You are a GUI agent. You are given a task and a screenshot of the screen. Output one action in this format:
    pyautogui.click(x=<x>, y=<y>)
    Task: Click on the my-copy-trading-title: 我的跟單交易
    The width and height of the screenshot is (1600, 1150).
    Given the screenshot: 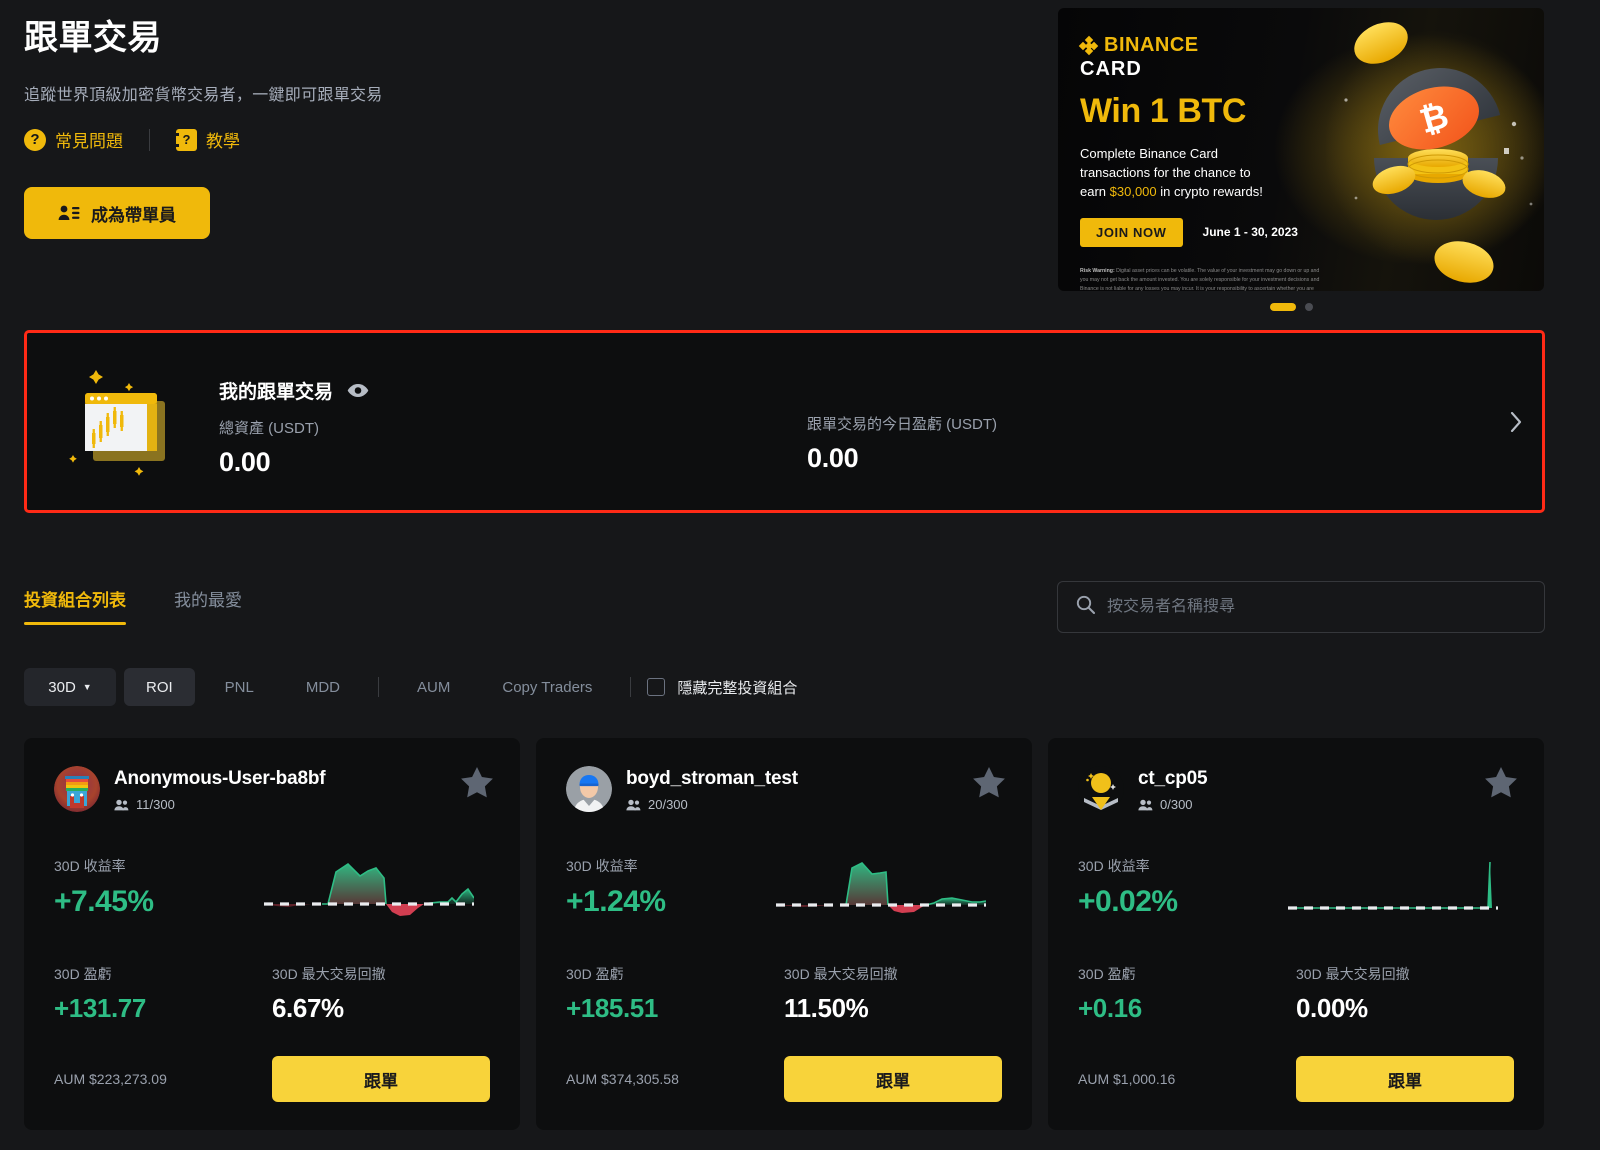 What is the action you would take?
    pyautogui.click(x=276, y=392)
    